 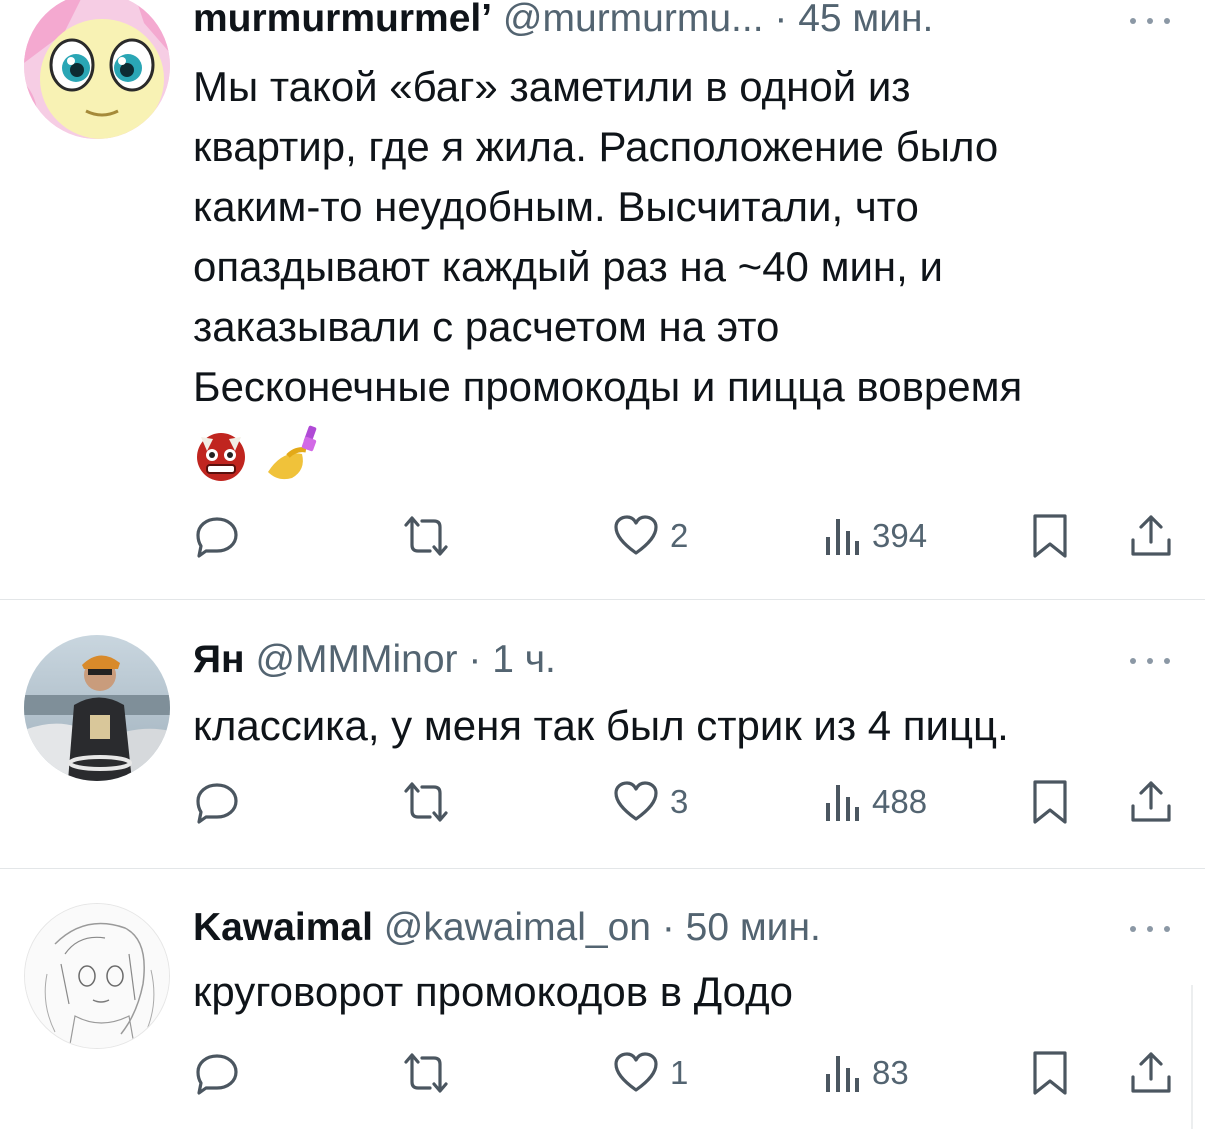 I want to click on tweet-header: murmurmurmel’ @murmurmu... · 45 мин., so click(x=563, y=22).